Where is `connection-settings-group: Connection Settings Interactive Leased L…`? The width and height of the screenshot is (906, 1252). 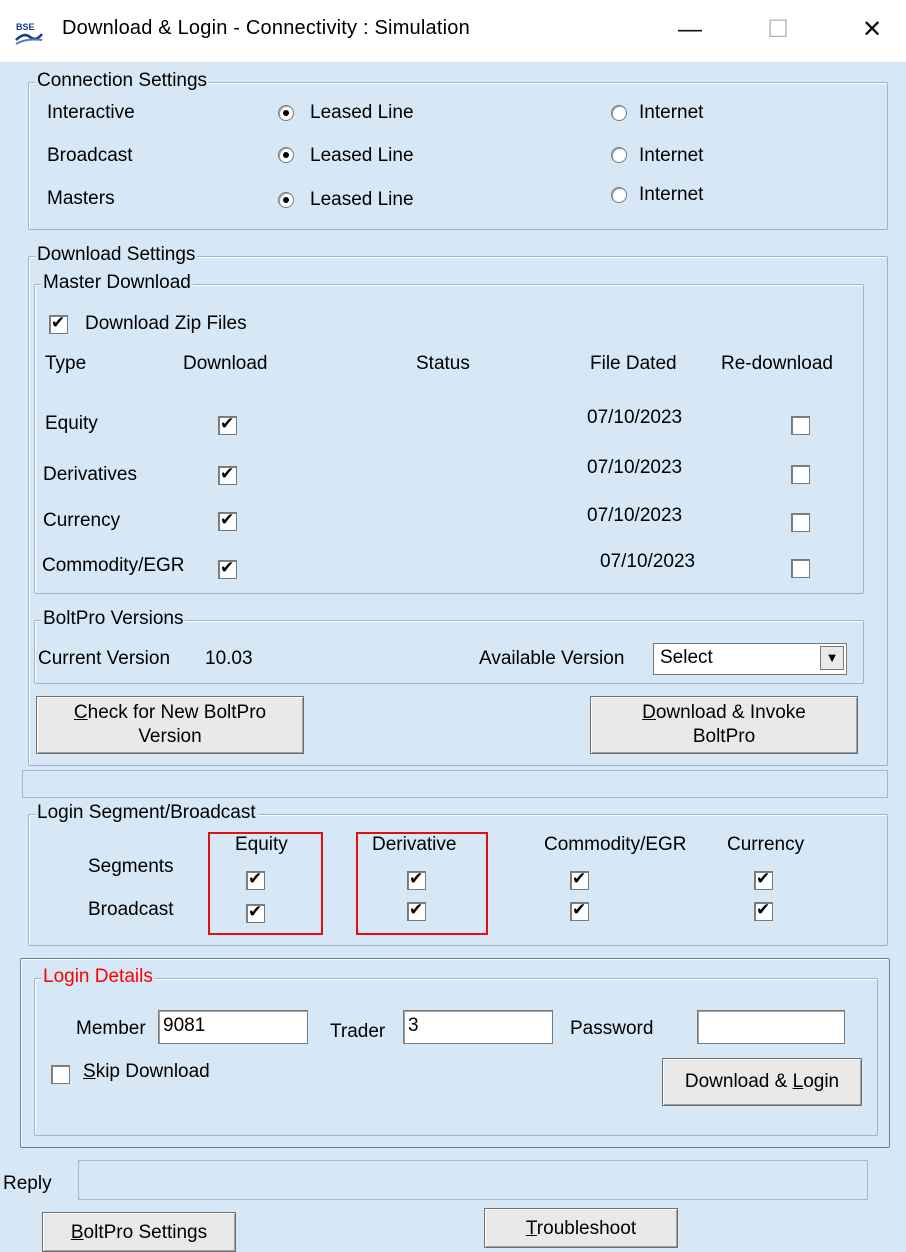 connection-settings-group: Connection Settings Interactive Leased L… is located at coordinates (458, 150).